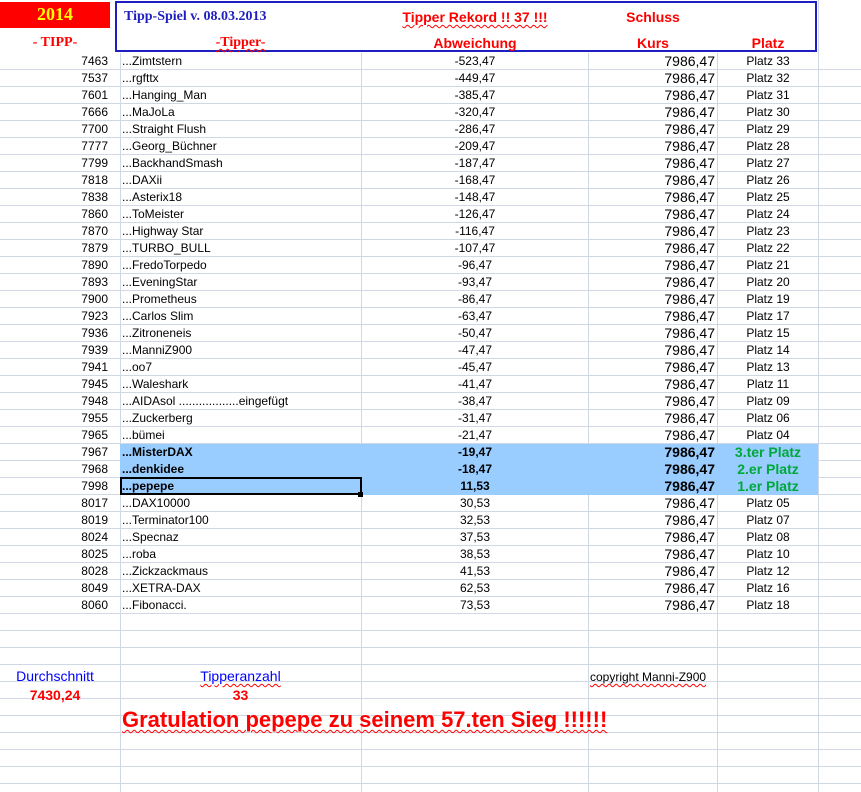 The width and height of the screenshot is (861, 792). What do you see at coordinates (768, 486) in the screenshot?
I see `rank-cell: 1.er Platz` at bounding box center [768, 486].